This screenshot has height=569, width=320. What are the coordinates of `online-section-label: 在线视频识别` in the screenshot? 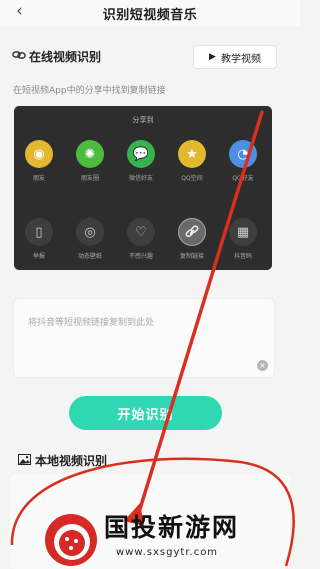 It's located at (56, 56).